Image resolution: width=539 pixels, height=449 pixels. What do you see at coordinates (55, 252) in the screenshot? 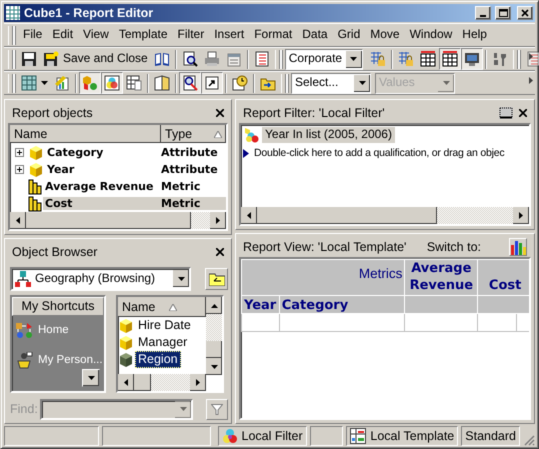
I see `panel-title: Object Browser` at bounding box center [55, 252].